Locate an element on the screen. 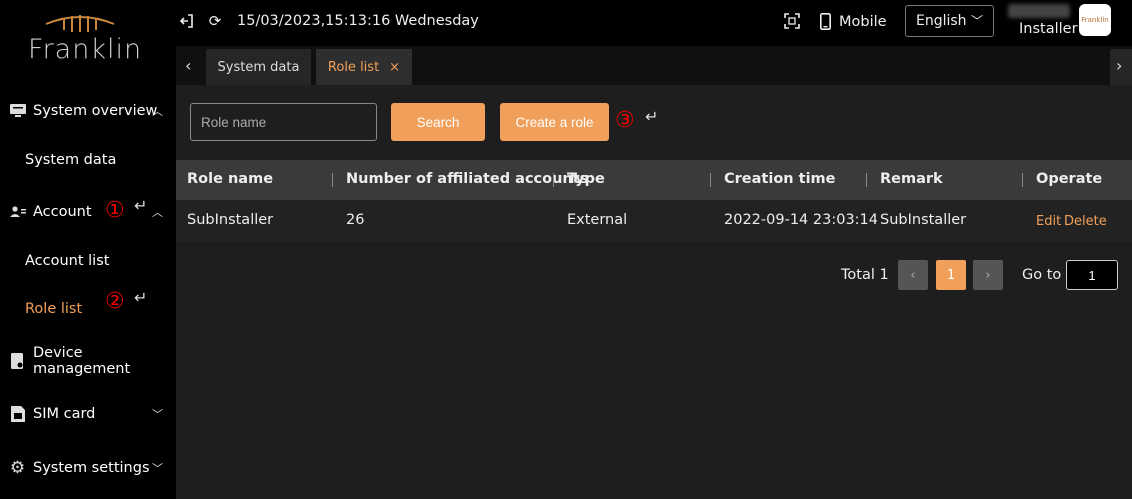  chevron-left-icon: ‹ is located at coordinates (188, 65).